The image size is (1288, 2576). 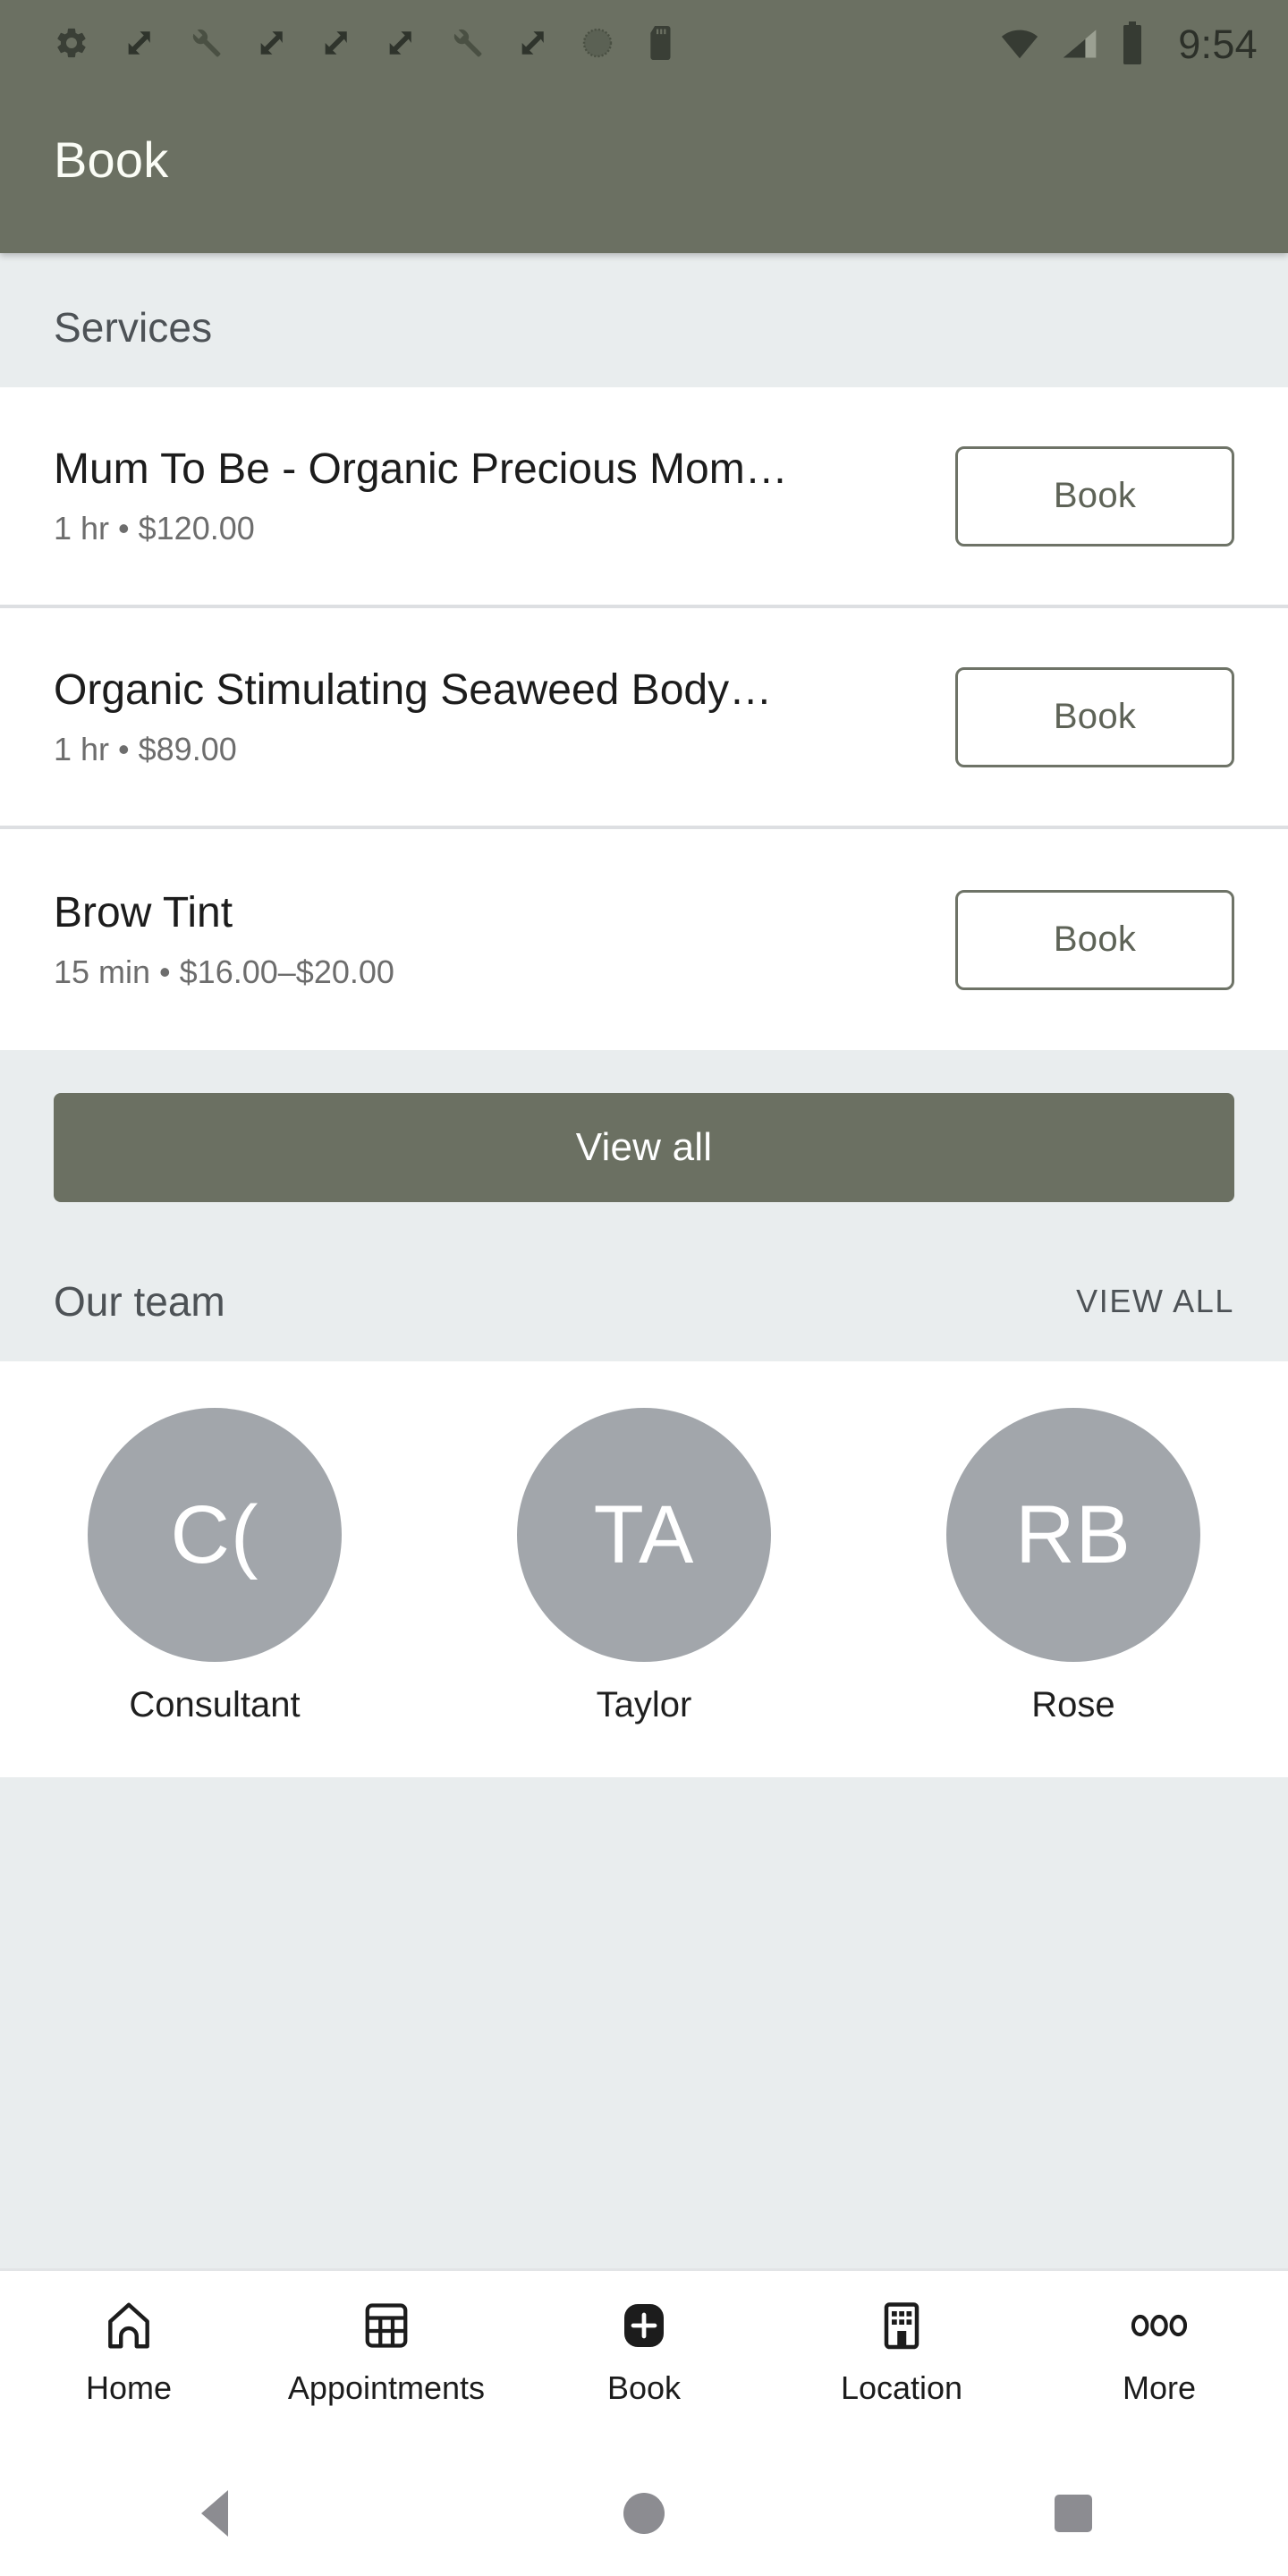 I want to click on nav-label: Location, so click(x=901, y=2387).